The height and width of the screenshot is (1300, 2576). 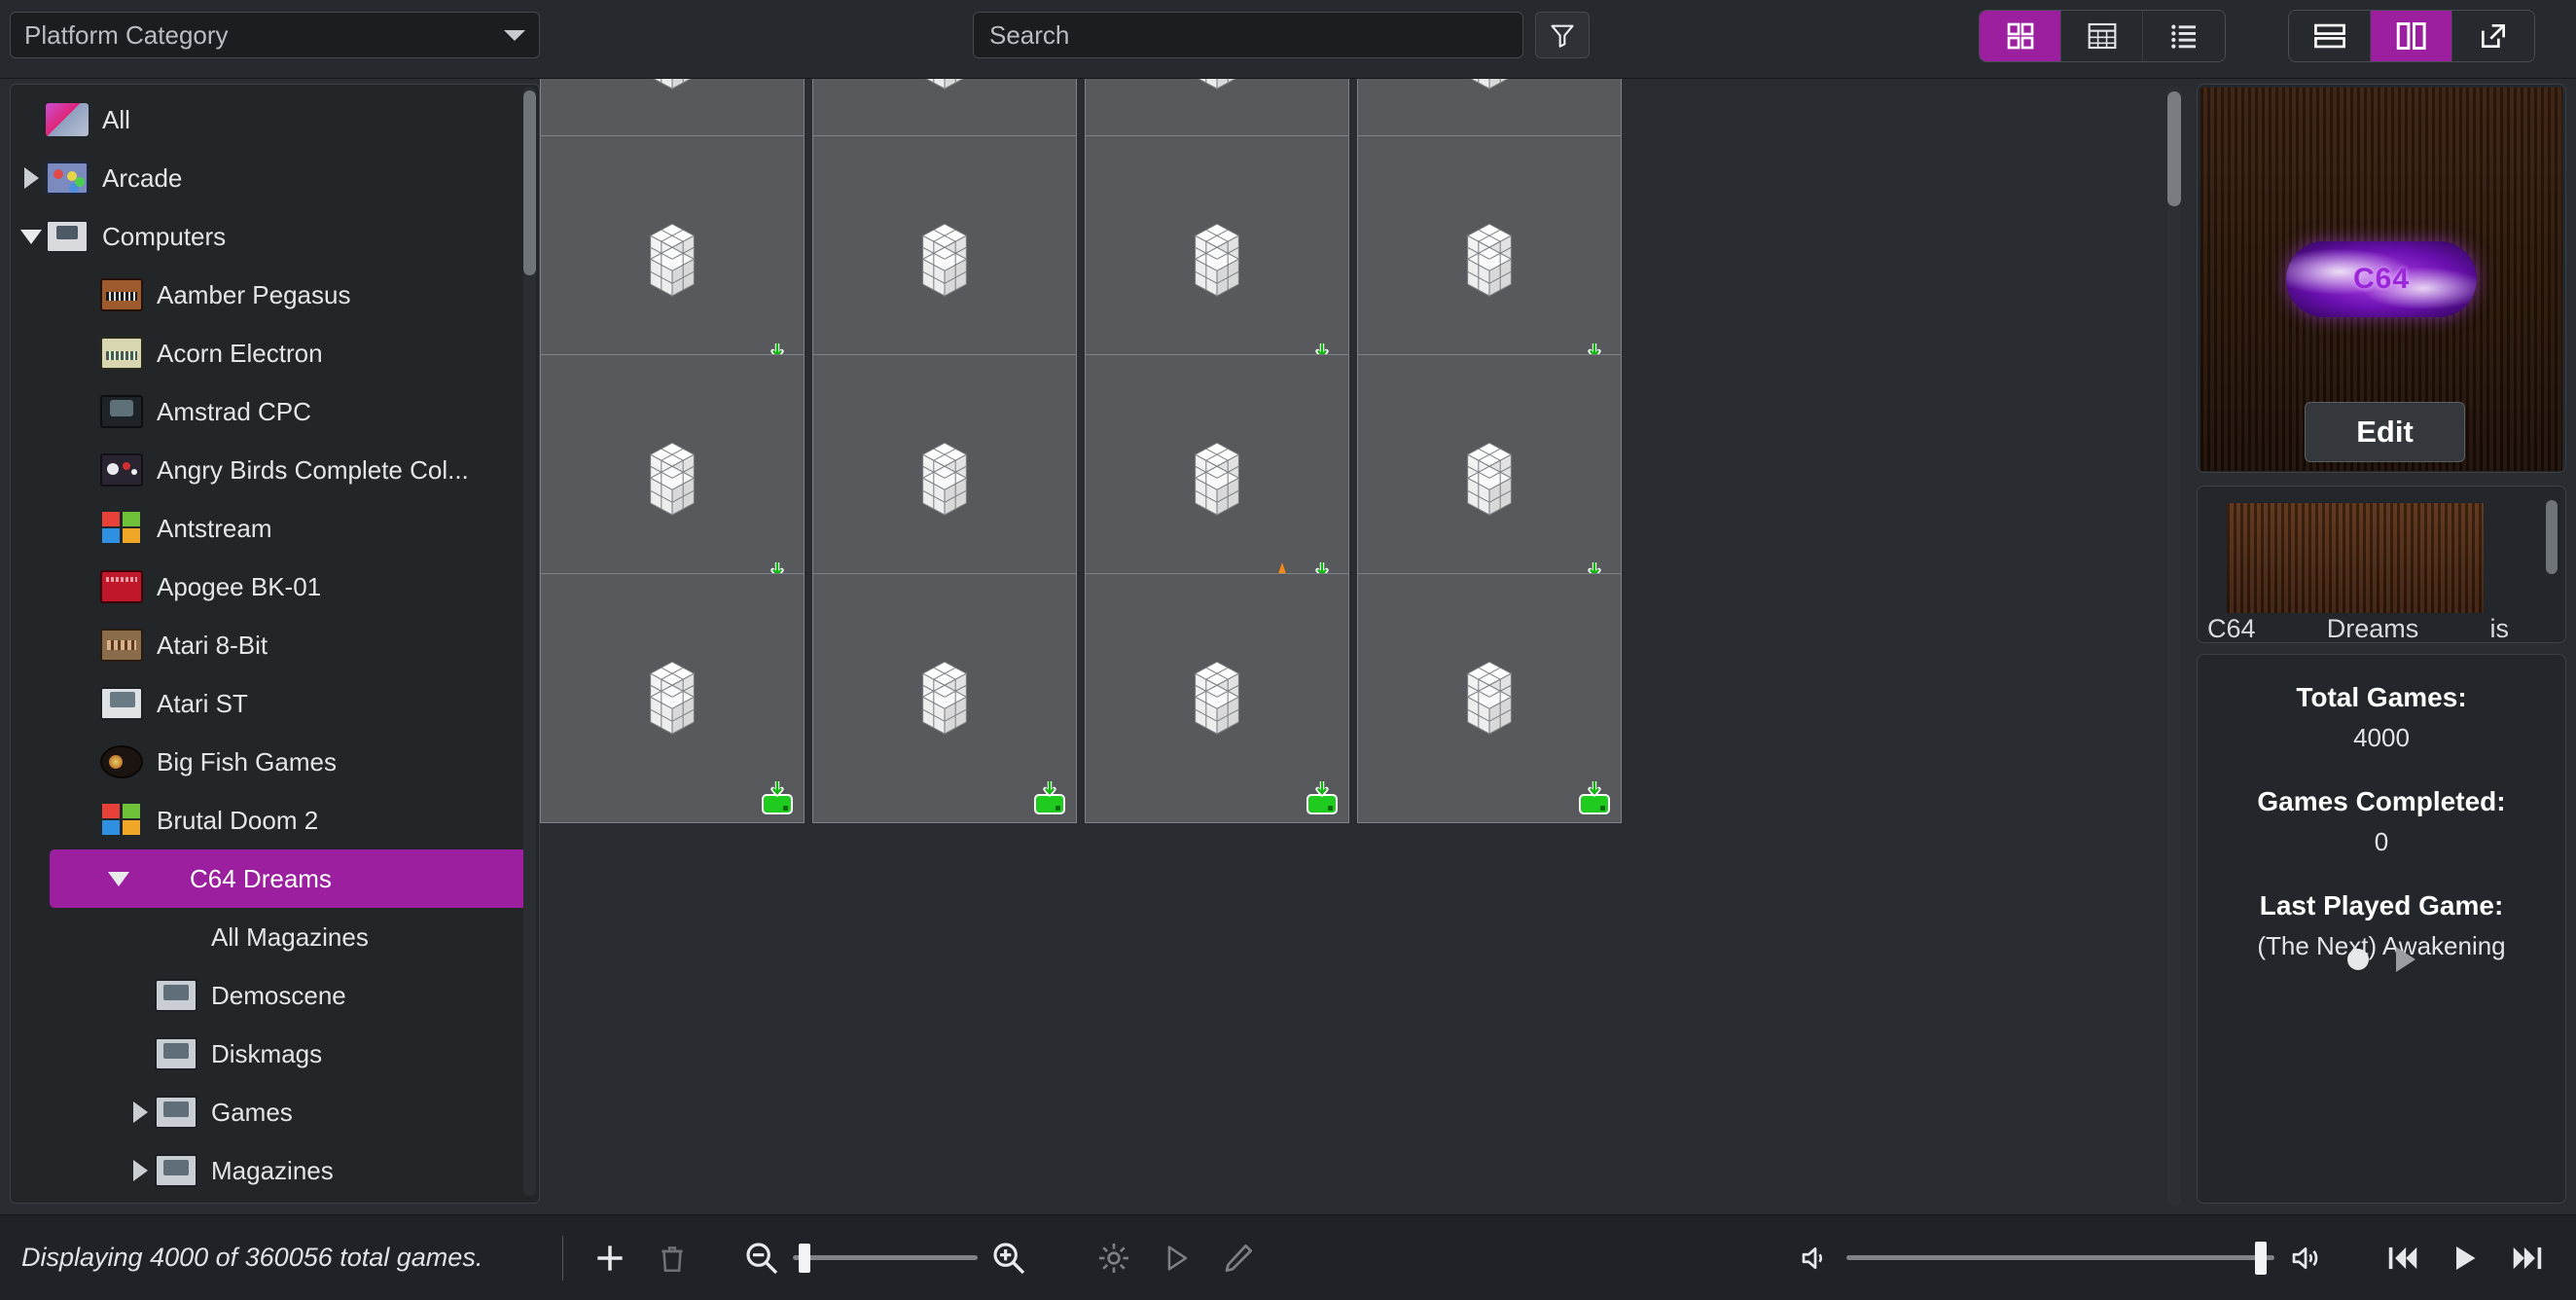 What do you see at coordinates (275, 645) in the screenshot?
I see `sidebar-item-atari-8-bit: Atari 8-Bit` at bounding box center [275, 645].